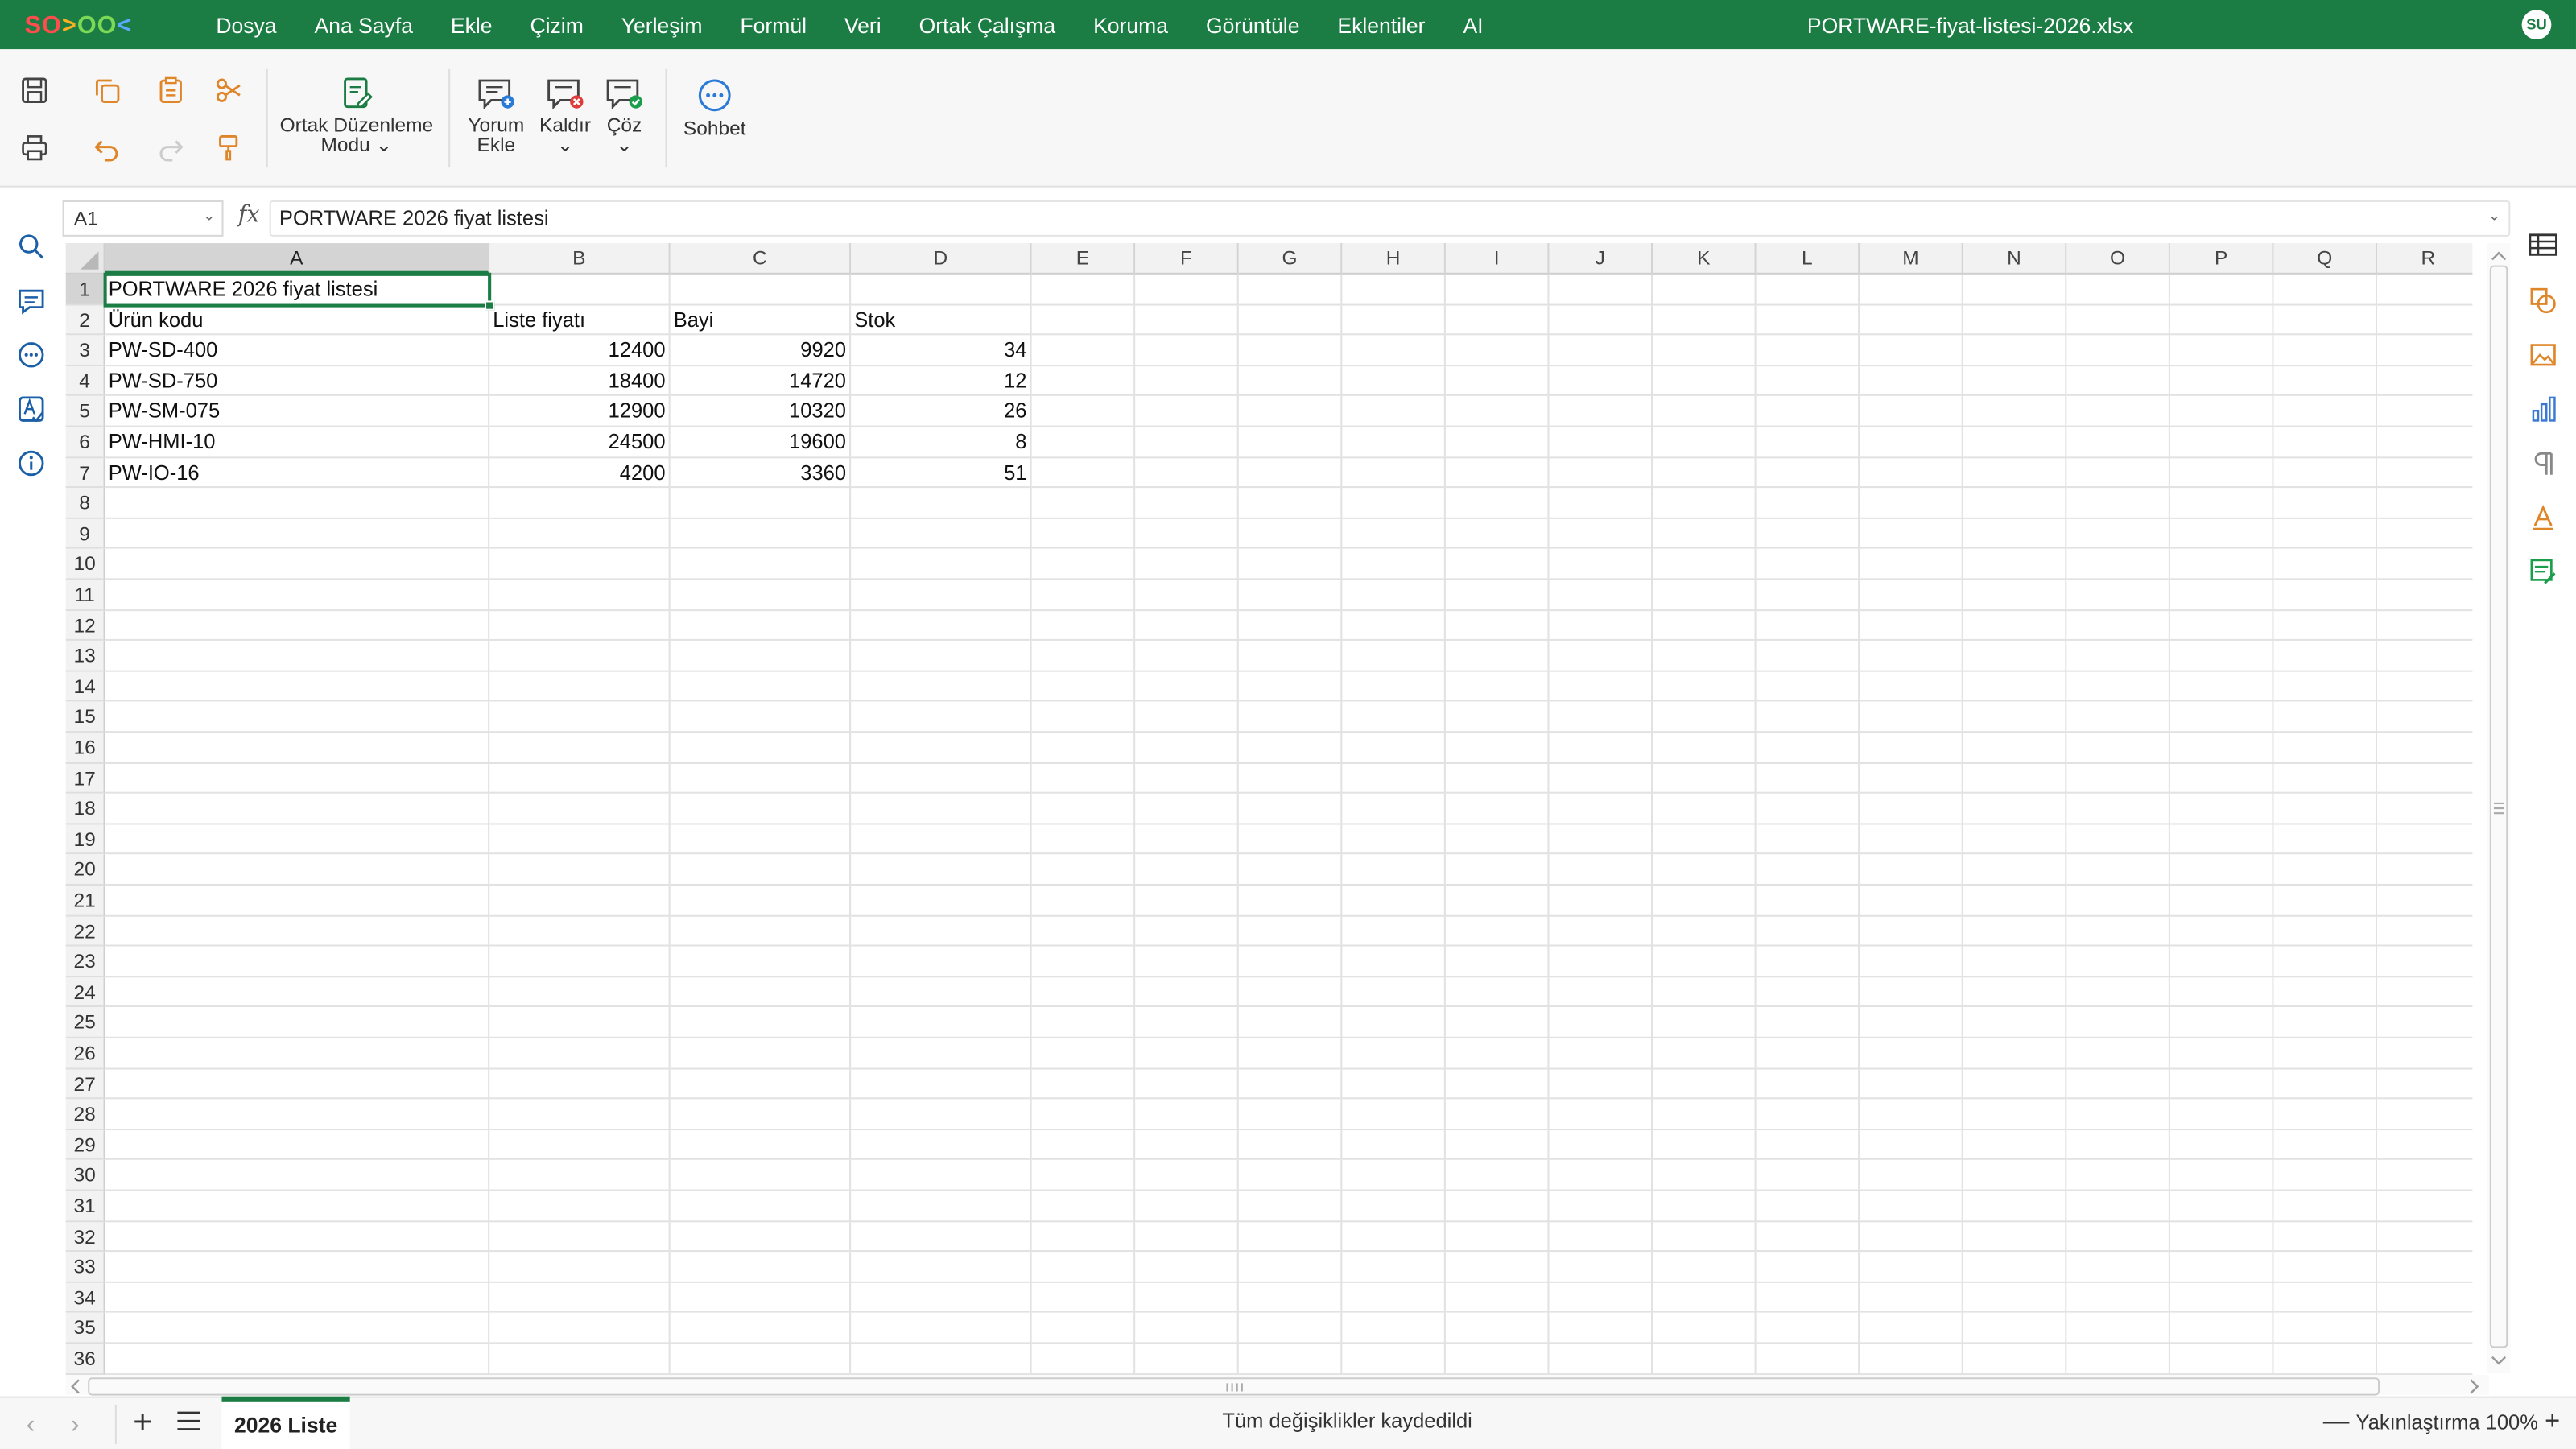 This screenshot has height=1449, width=2576. I want to click on cell-o22, so click(2118, 931).